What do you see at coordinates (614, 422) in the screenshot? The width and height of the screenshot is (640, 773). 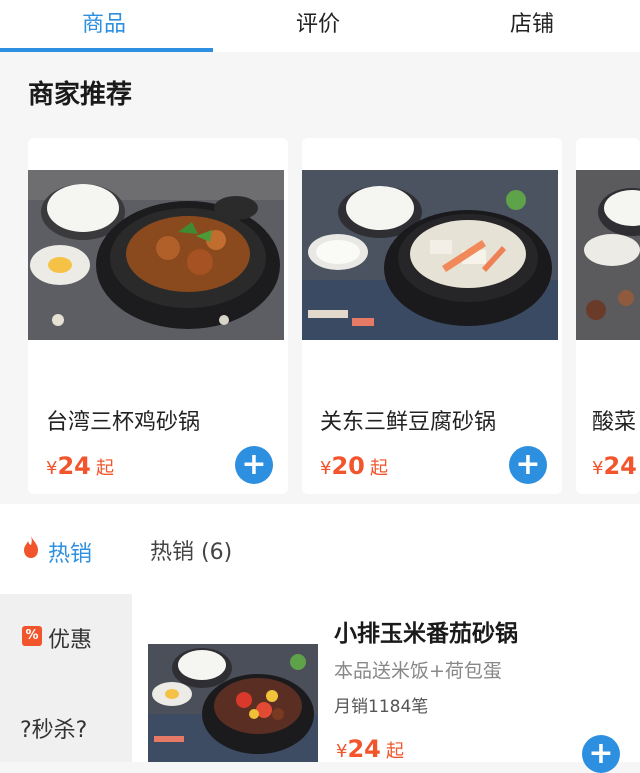 I see `dish-name: 酸菜` at bounding box center [614, 422].